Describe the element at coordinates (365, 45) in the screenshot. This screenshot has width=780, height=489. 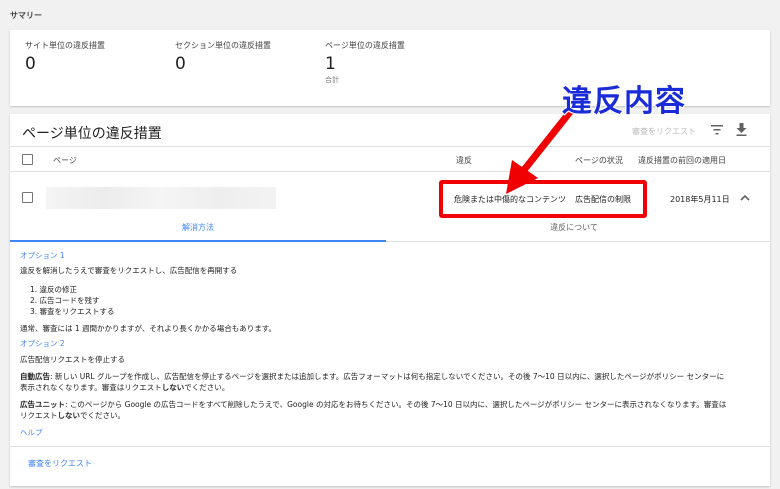
I see `metric-label: ページ単位の違反措置` at that location.